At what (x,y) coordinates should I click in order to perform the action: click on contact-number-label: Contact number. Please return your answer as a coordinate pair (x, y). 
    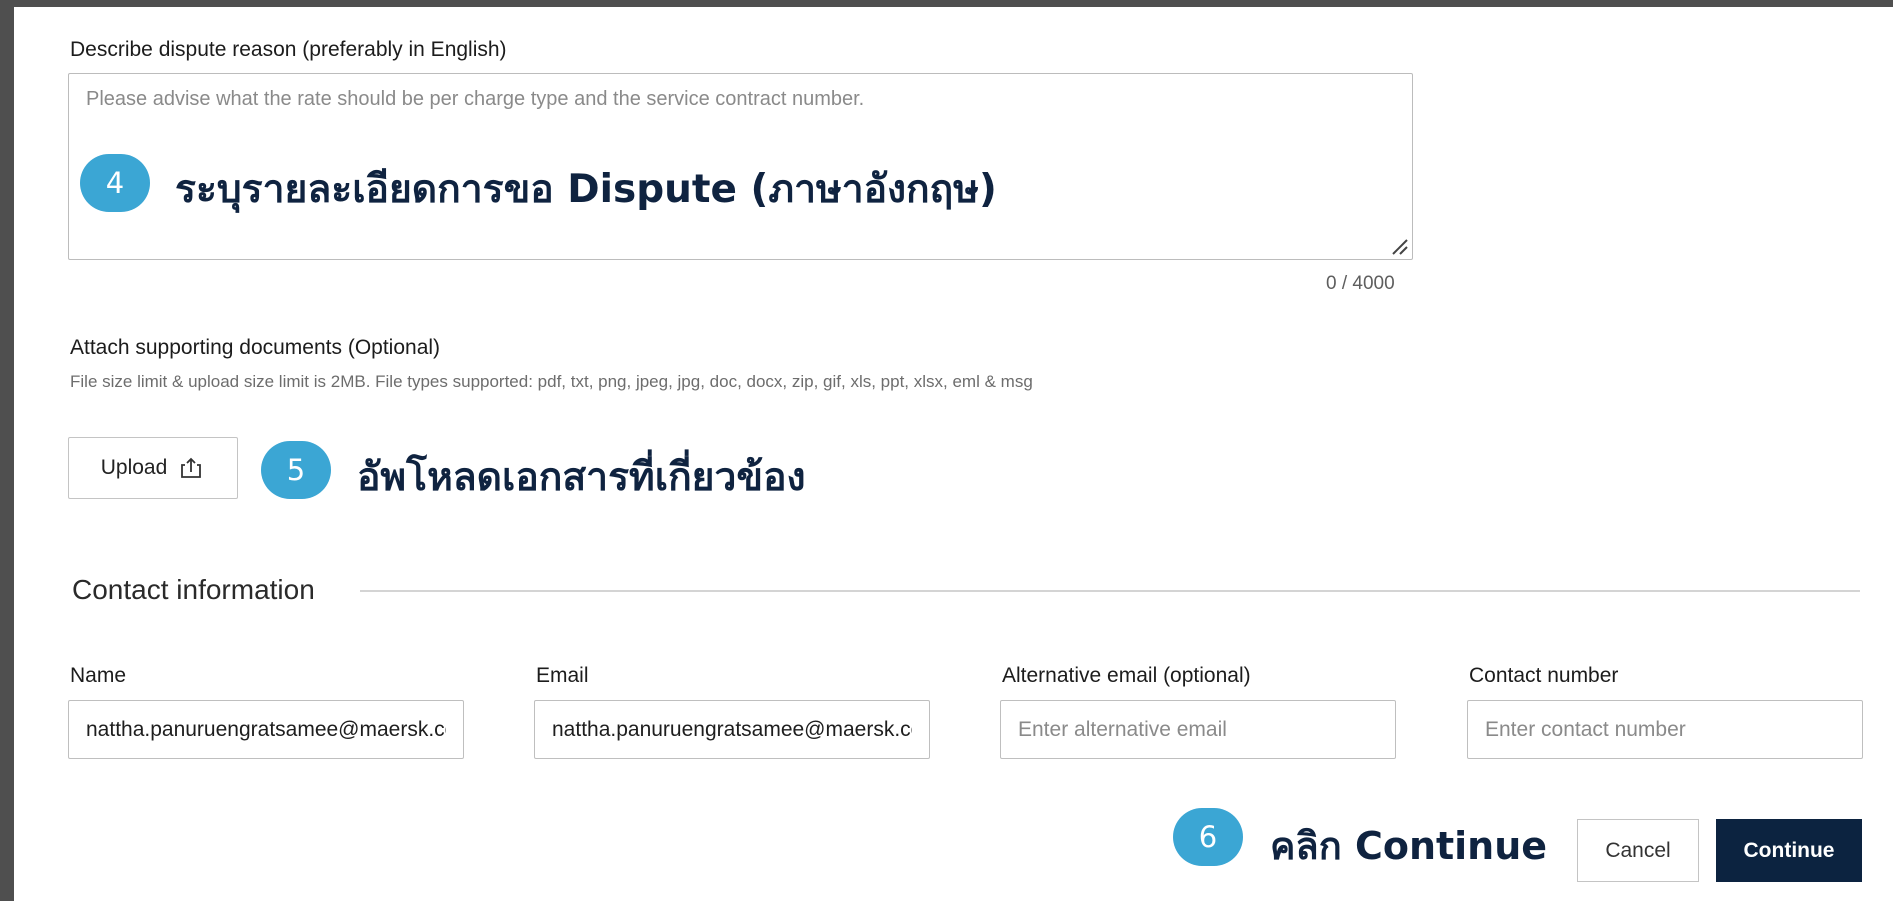
    Looking at the image, I should click on (1544, 675).